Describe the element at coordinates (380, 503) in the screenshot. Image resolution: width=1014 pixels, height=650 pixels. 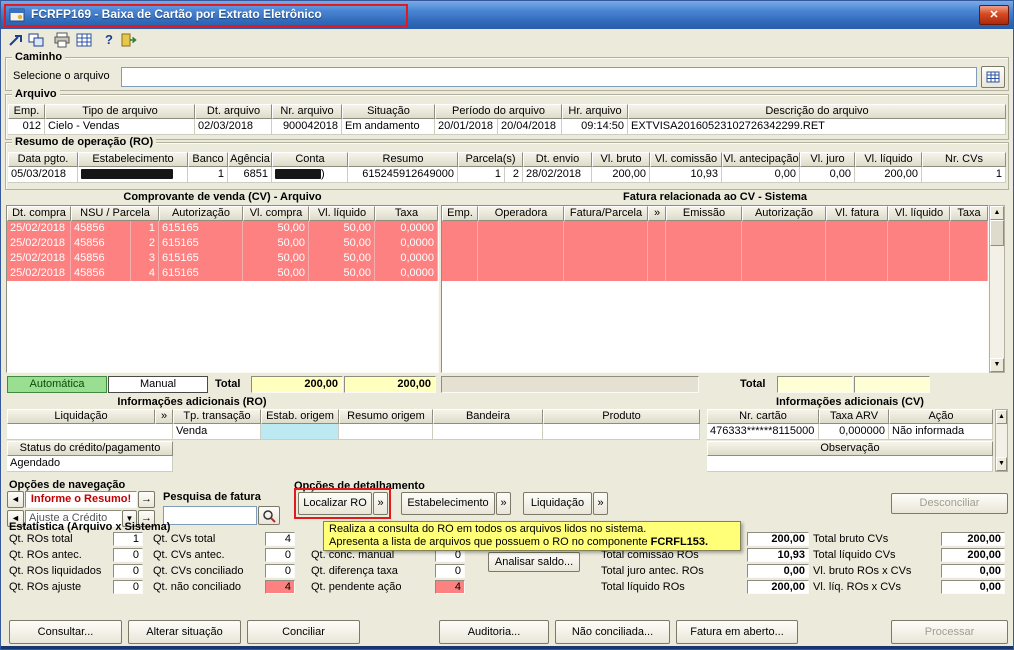
I see `localizar-ro-more-button: »` at that location.